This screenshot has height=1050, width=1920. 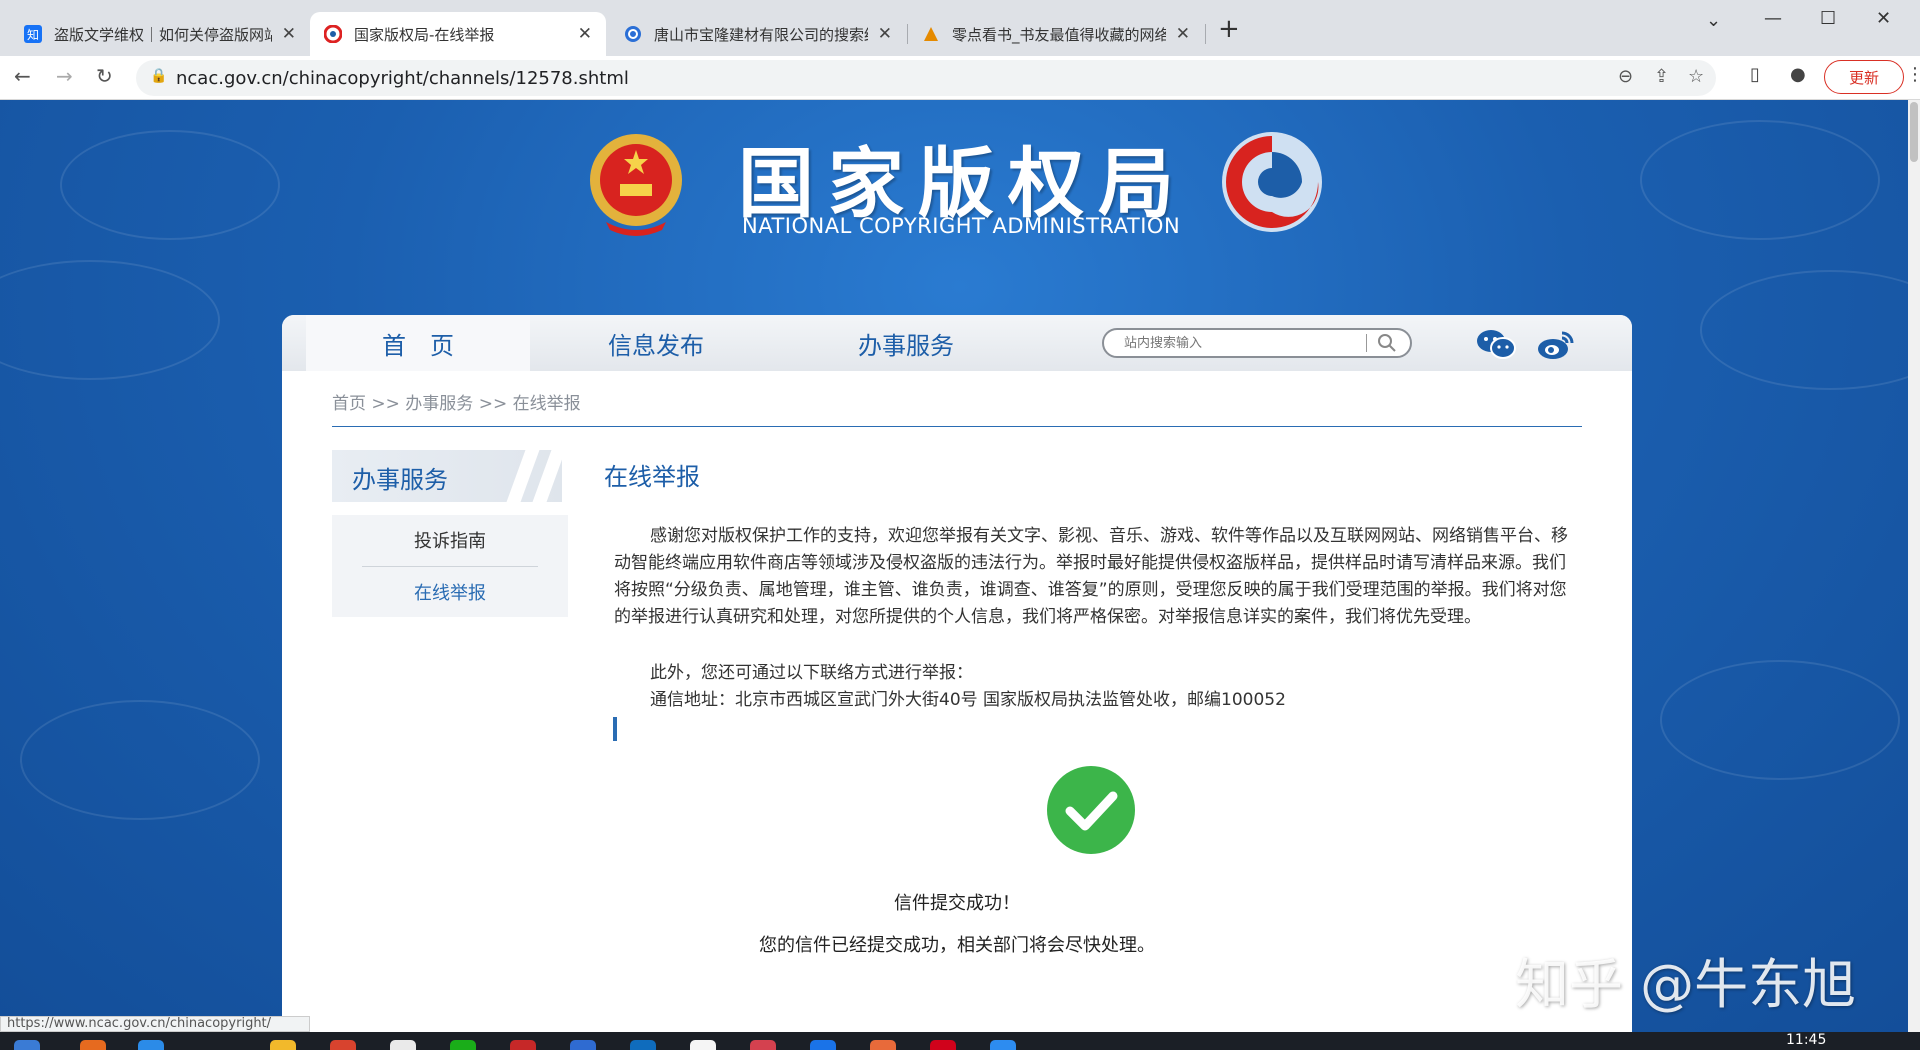 What do you see at coordinates (943, 1045) in the screenshot?
I see `red-app-icon` at bounding box center [943, 1045].